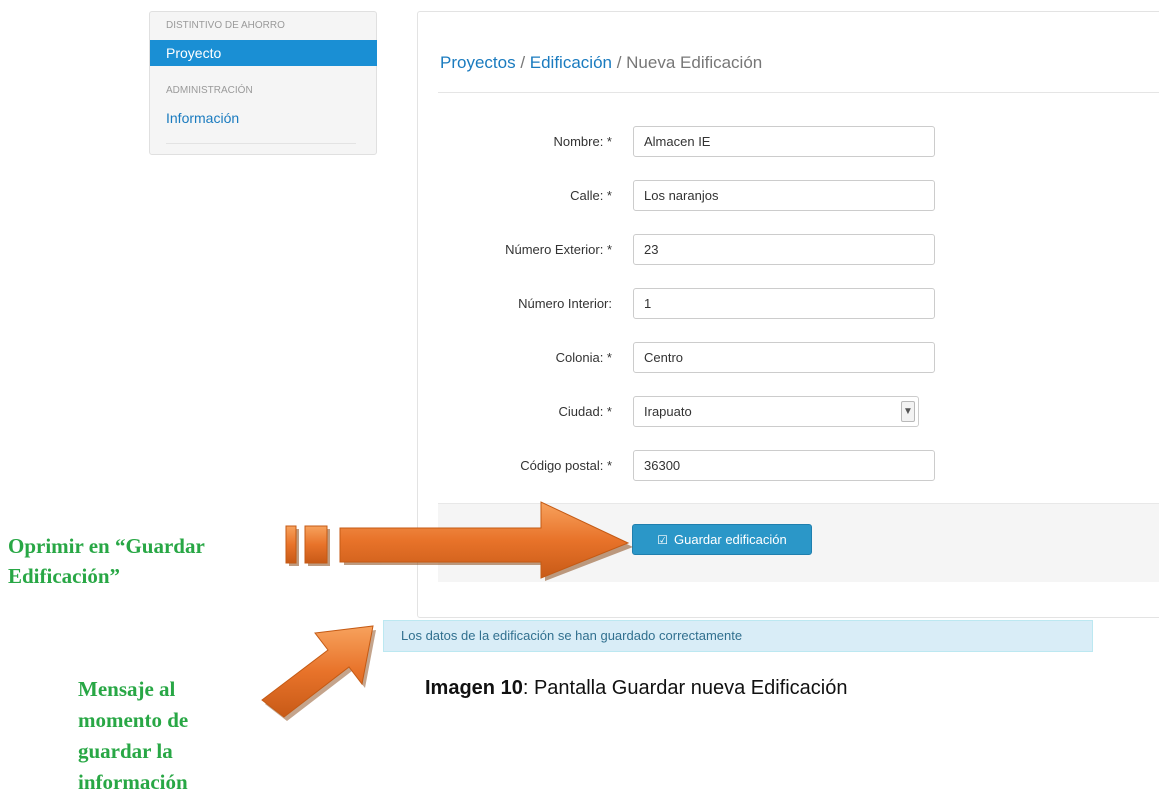  What do you see at coordinates (784, 195) in the screenshot?
I see `calle-input: Los naranjos` at bounding box center [784, 195].